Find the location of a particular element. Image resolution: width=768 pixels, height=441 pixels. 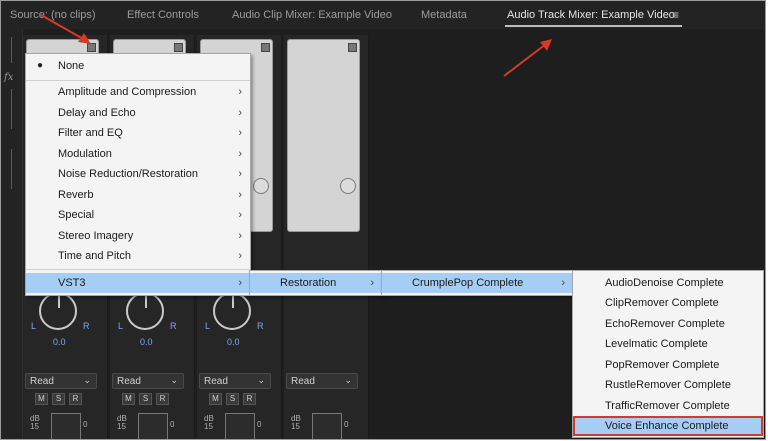

menu-item-voice-enhance-complete: Voice Enhance Complete is located at coordinates (668, 426).